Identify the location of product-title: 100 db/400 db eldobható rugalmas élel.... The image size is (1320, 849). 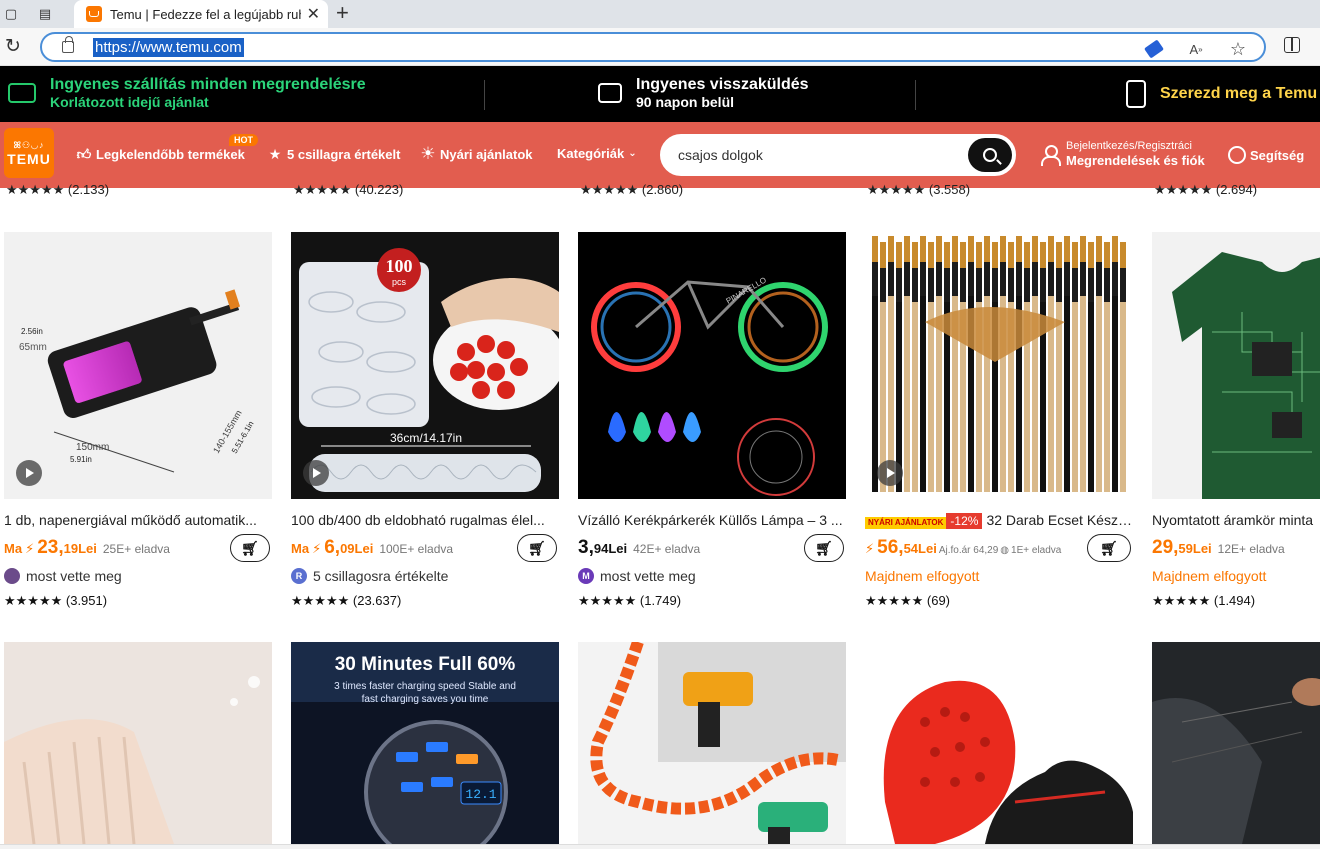
(425, 520).